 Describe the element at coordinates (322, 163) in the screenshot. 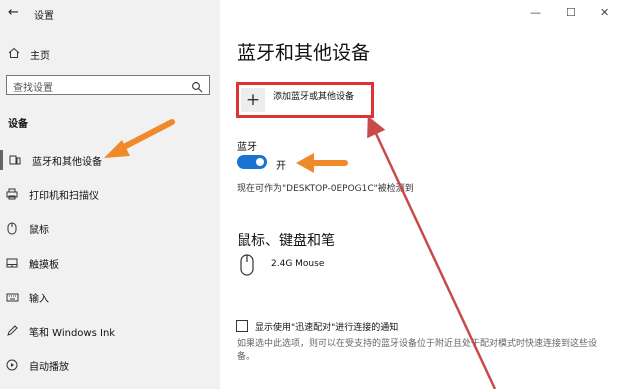

I see `orange-arrow-toggle` at that location.